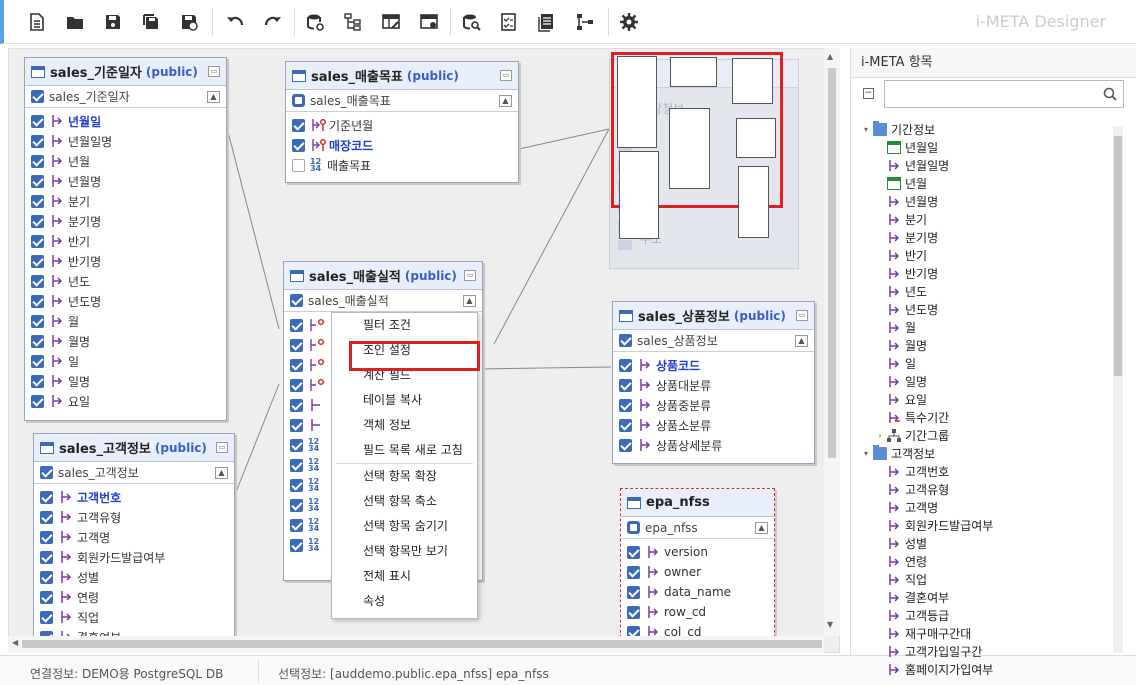  Describe the element at coordinates (990, 183) in the screenshot. I see `tree-item: 년월` at that location.